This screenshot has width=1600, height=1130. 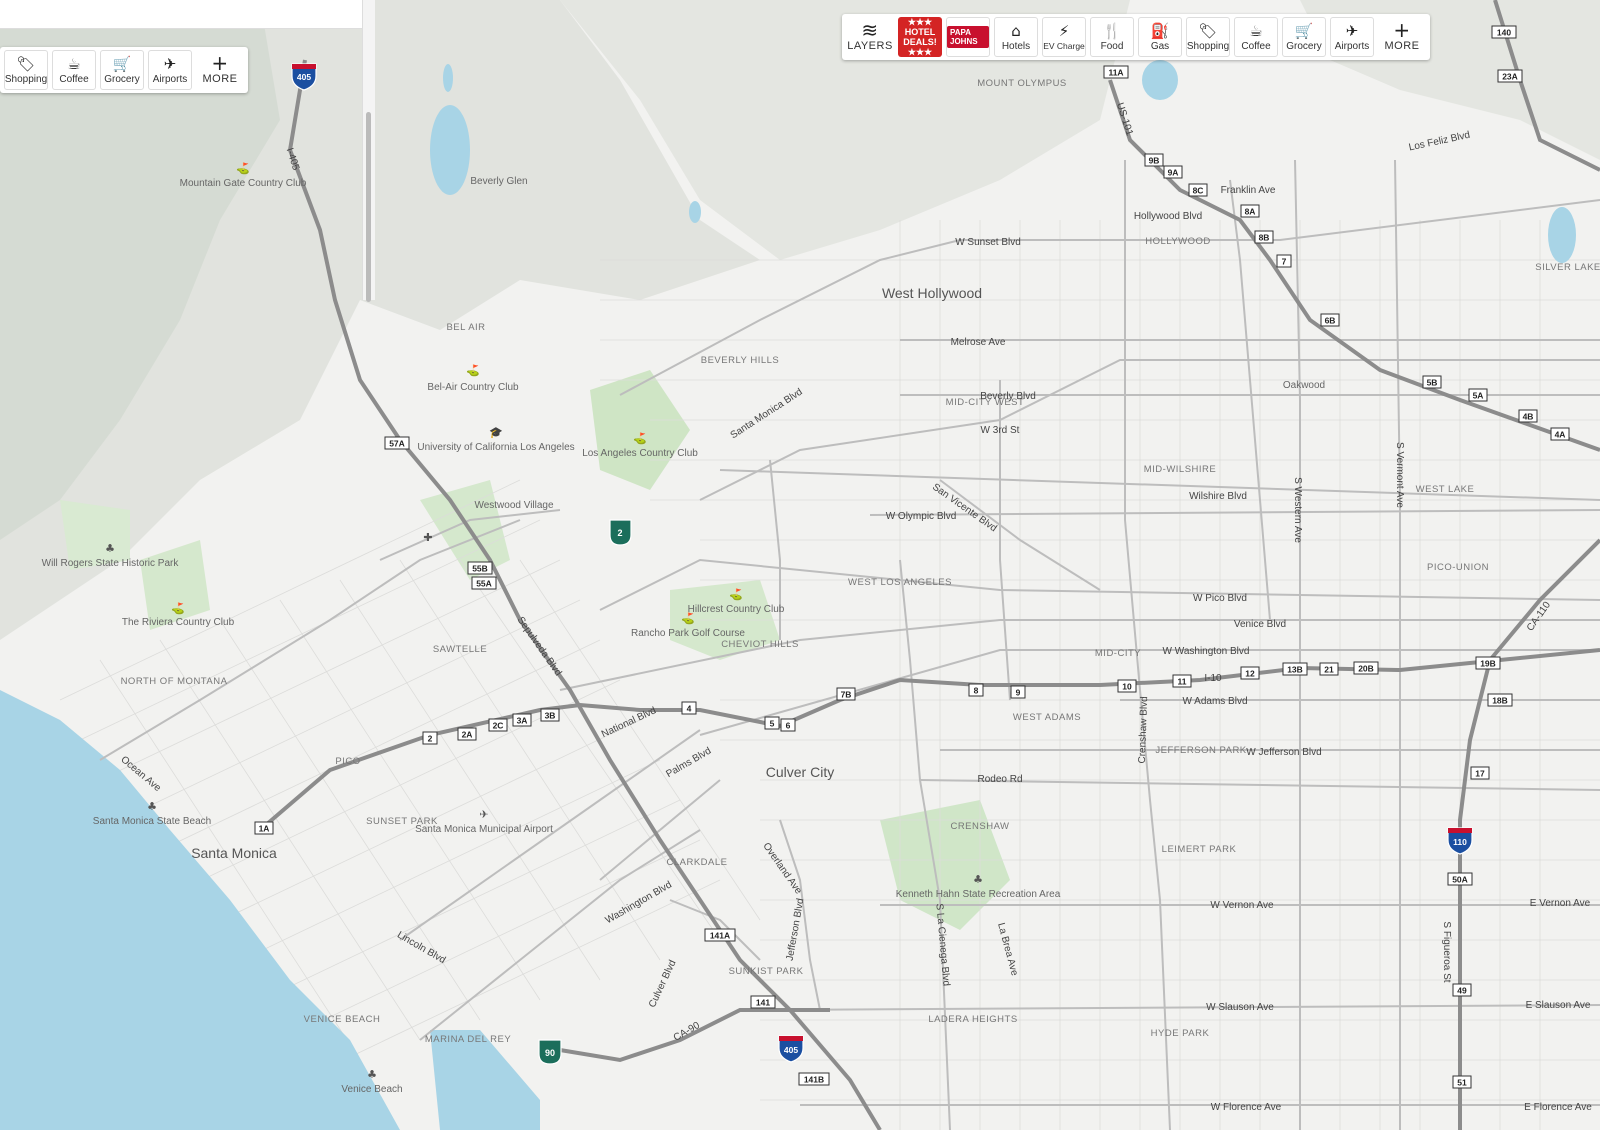 What do you see at coordinates (1264, 237) in the screenshot?
I see `exit-number-marker: 8B` at bounding box center [1264, 237].